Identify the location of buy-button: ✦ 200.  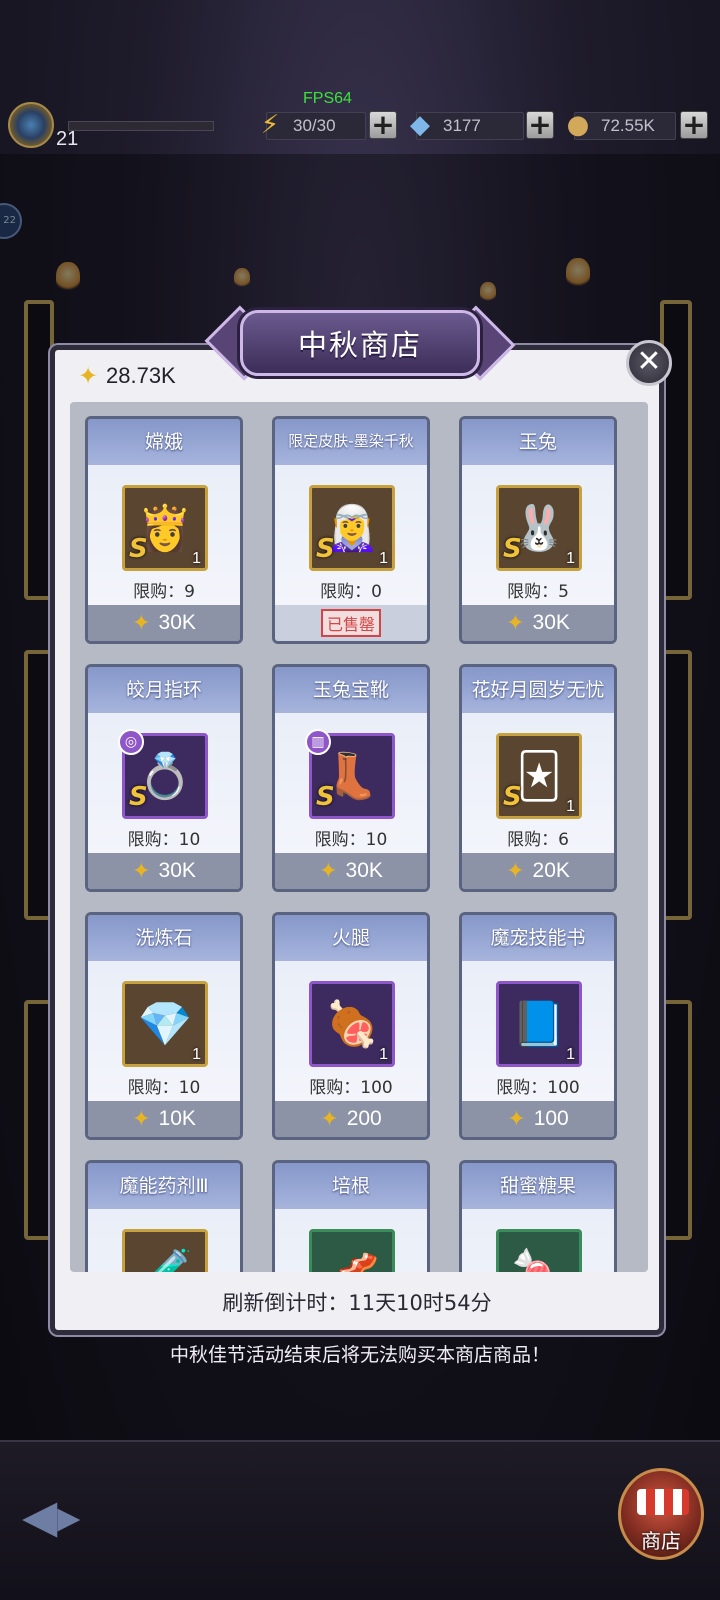
(351, 1119).